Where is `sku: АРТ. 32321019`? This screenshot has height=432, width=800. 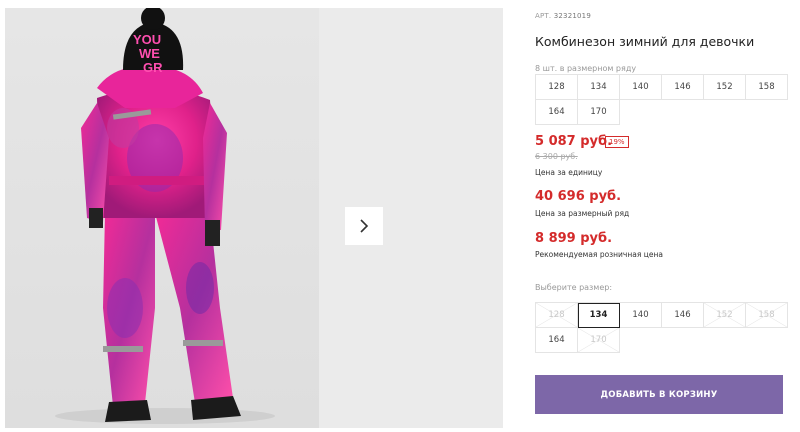
sku: АРТ. 32321019 is located at coordinates (563, 16).